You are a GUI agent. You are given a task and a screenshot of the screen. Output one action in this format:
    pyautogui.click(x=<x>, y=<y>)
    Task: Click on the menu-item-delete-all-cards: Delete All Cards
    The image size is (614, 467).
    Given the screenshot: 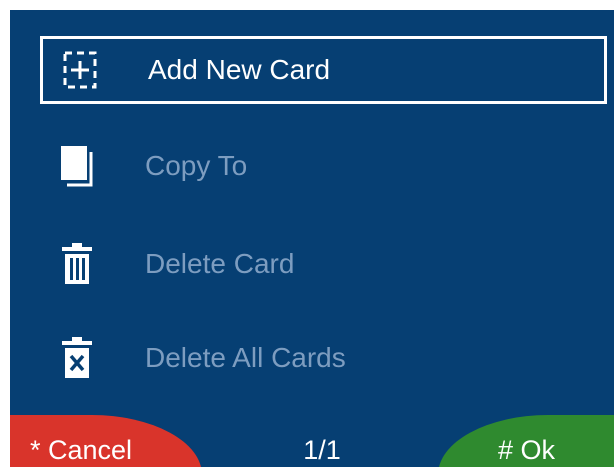 What is the action you would take?
    pyautogui.click(x=323, y=358)
    